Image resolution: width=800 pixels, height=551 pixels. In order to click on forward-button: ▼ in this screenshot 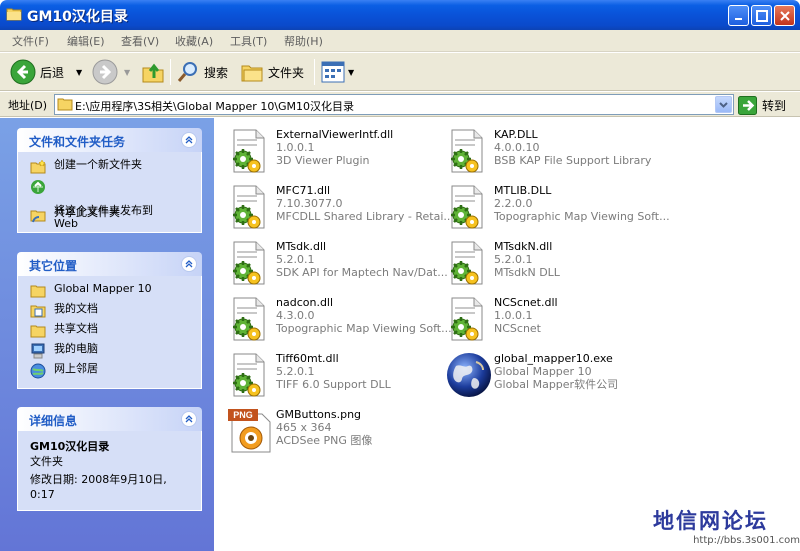, I will do `click(111, 72)`.